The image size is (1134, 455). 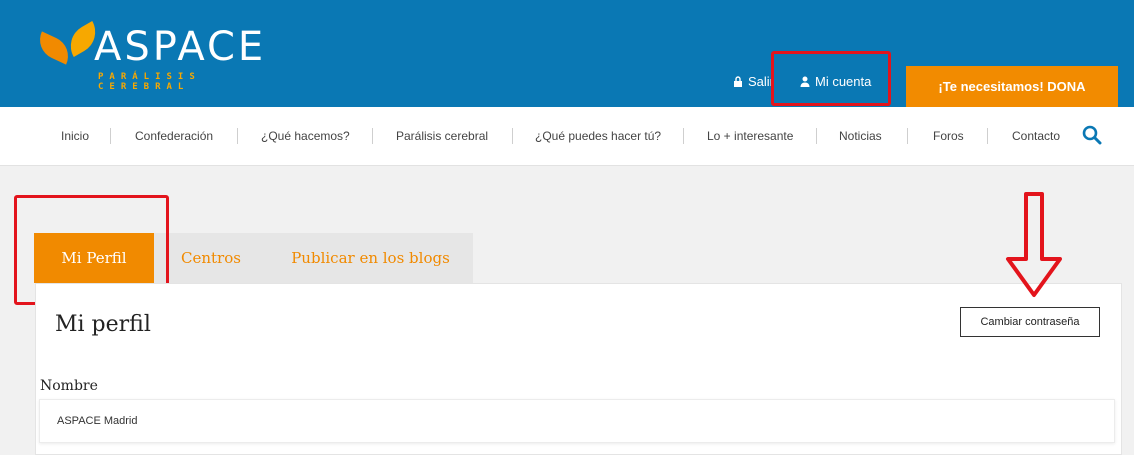 I want to click on logo-name: ASPACE, so click(x=180, y=47).